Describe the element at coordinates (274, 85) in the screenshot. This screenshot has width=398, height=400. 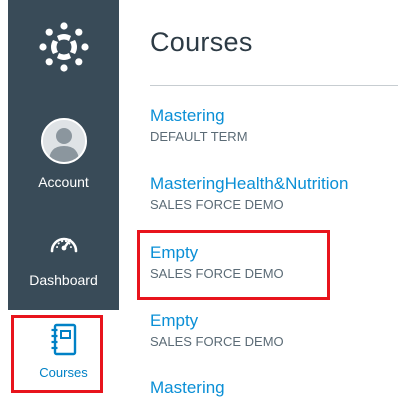
I see `tray-divider` at that location.